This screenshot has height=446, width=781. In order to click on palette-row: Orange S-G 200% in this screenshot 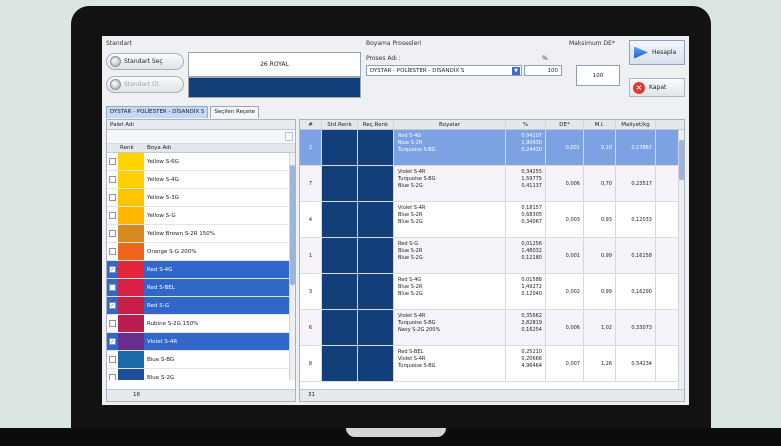, I will do `click(201, 252)`.